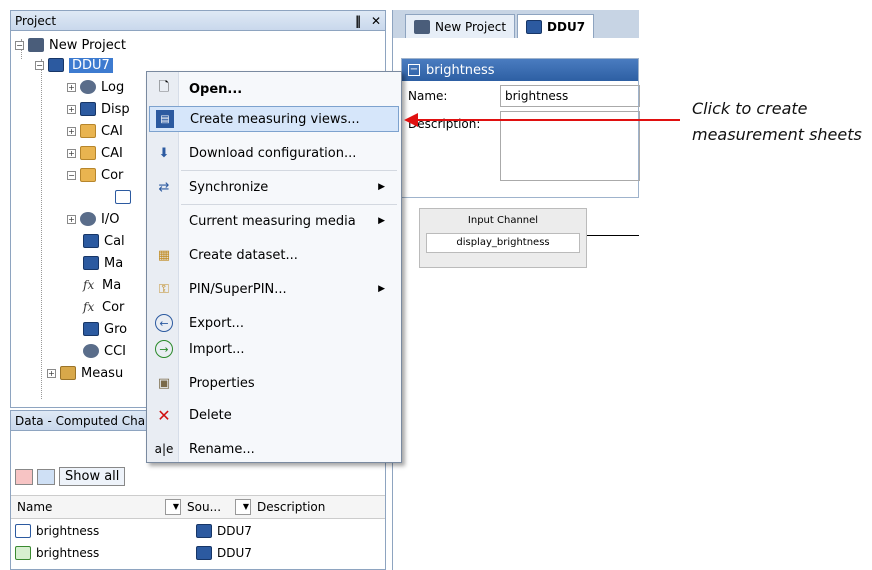  Describe the element at coordinates (103, 263) in the screenshot. I see `tree-item-ma-1: Ma` at that location.